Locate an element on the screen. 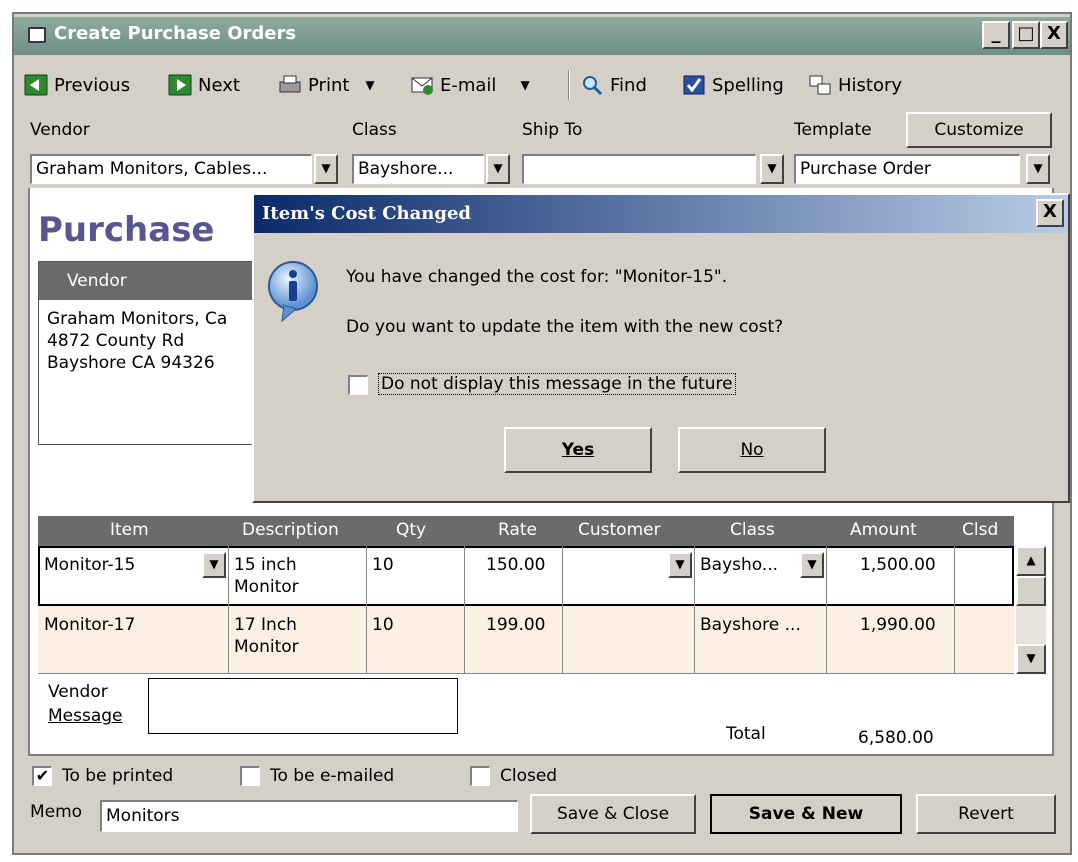 This screenshot has width=1078, height=862. template-dropdown-button: ▼ is located at coordinates (1038, 169).